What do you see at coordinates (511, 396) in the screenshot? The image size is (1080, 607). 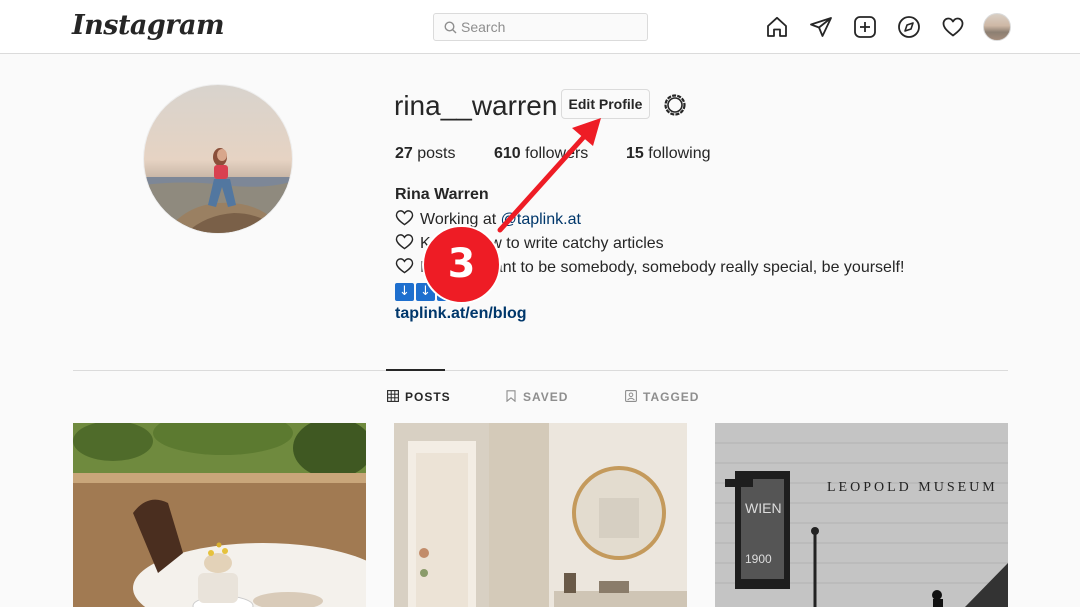 I see `bookmark-icon` at bounding box center [511, 396].